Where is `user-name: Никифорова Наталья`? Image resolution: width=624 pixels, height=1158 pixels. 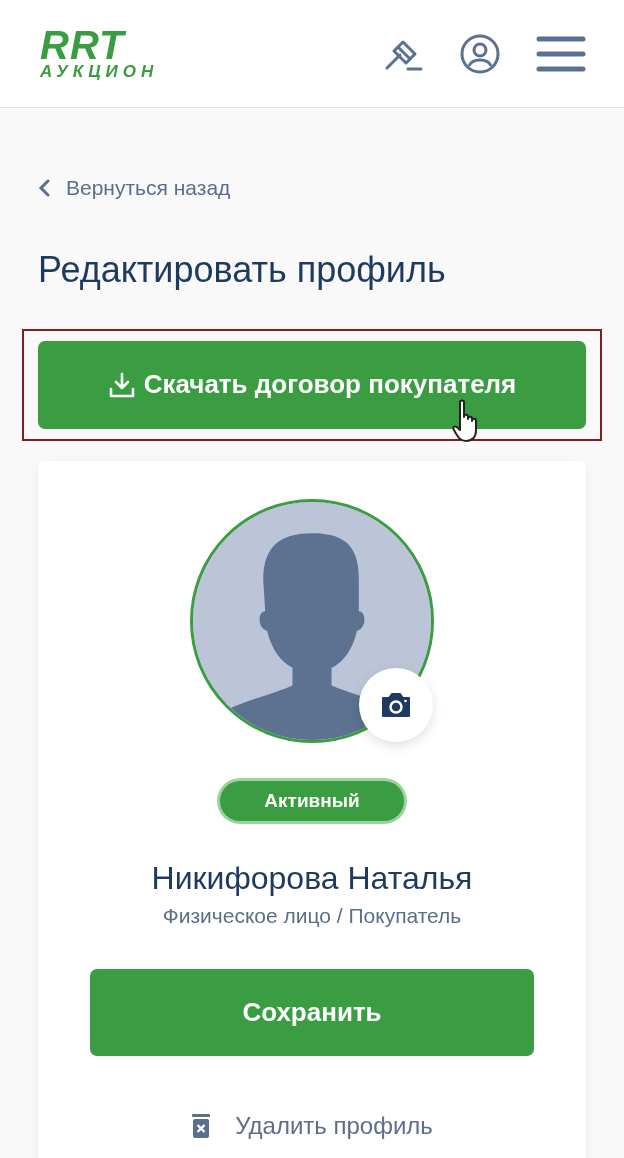
user-name: Никифорова Наталья is located at coordinates (312, 878).